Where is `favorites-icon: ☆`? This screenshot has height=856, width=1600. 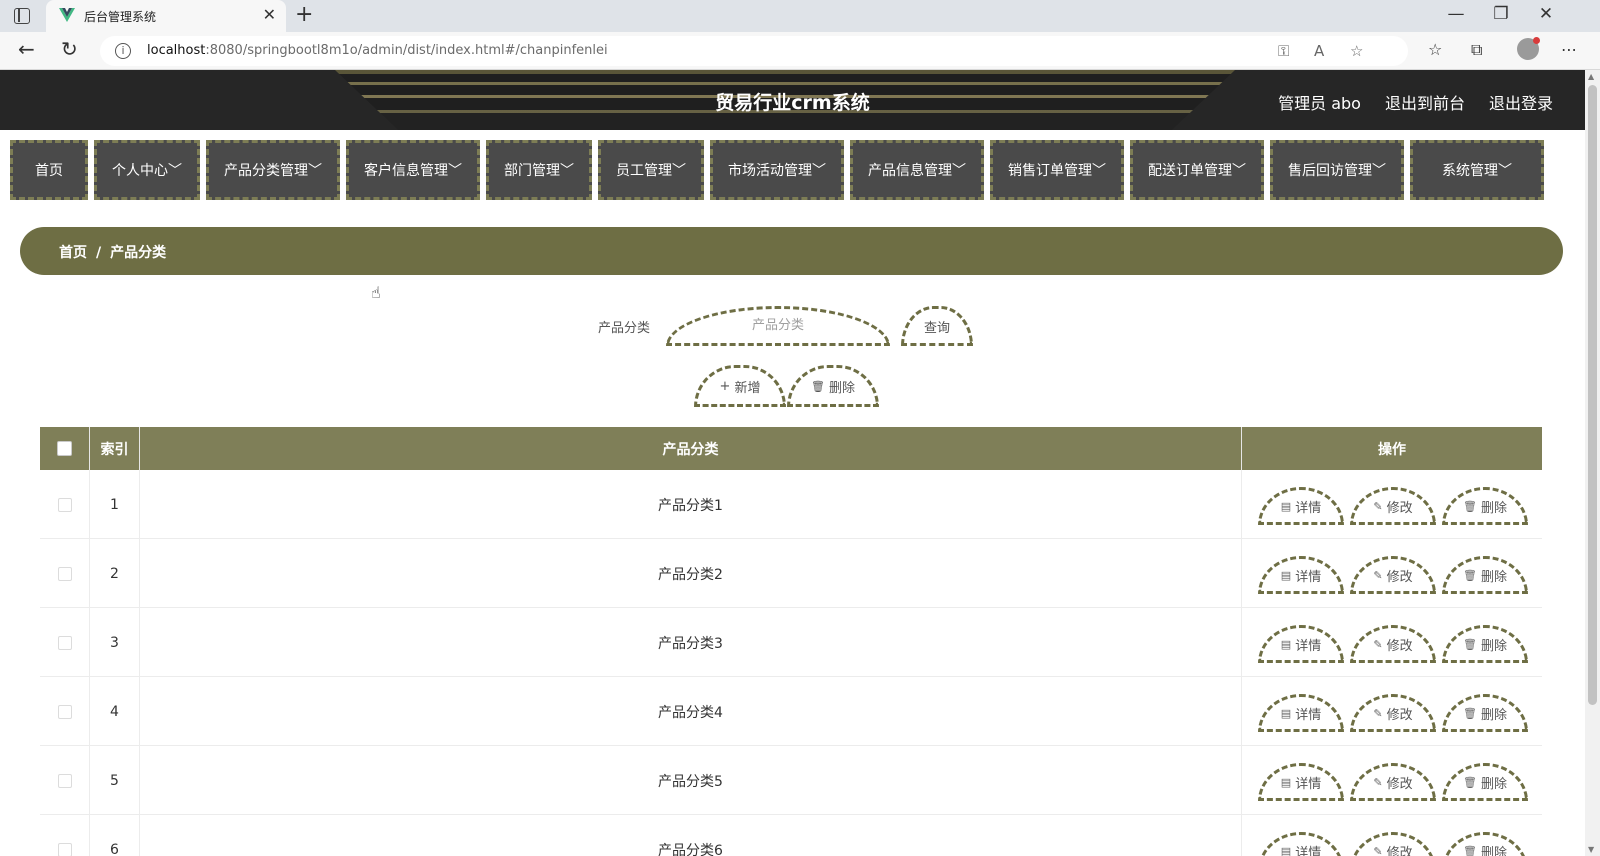
favorites-icon: ☆ is located at coordinates (1435, 49).